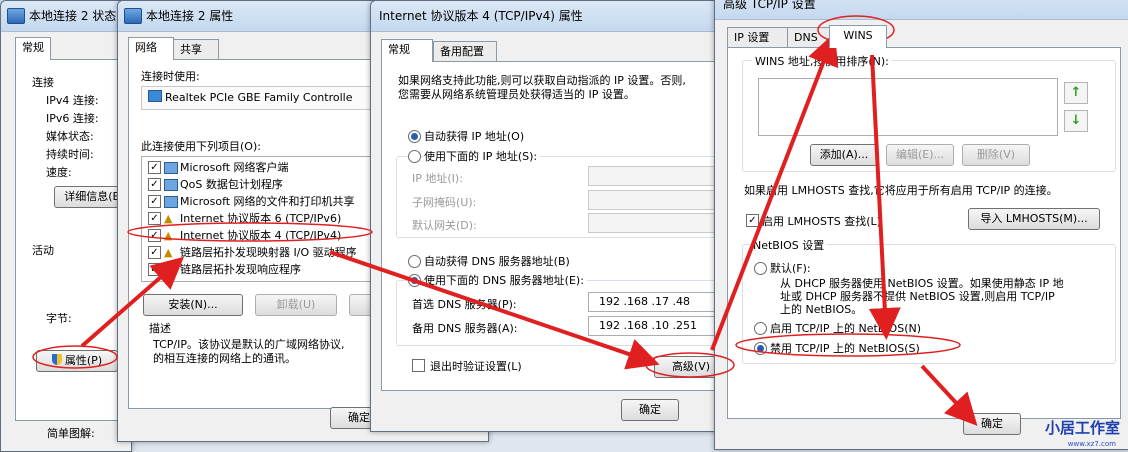 Image resolution: width=1128 pixels, height=452 pixels. I want to click on default-radio, so click(760, 268).